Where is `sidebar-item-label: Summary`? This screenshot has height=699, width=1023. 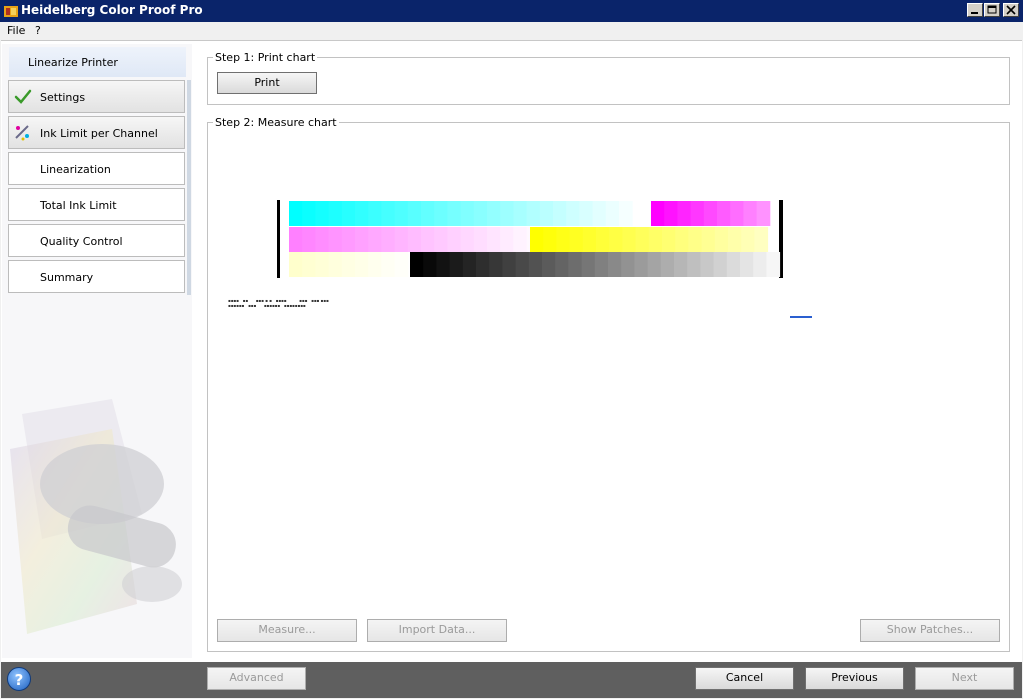 sidebar-item-label: Summary is located at coordinates (67, 277).